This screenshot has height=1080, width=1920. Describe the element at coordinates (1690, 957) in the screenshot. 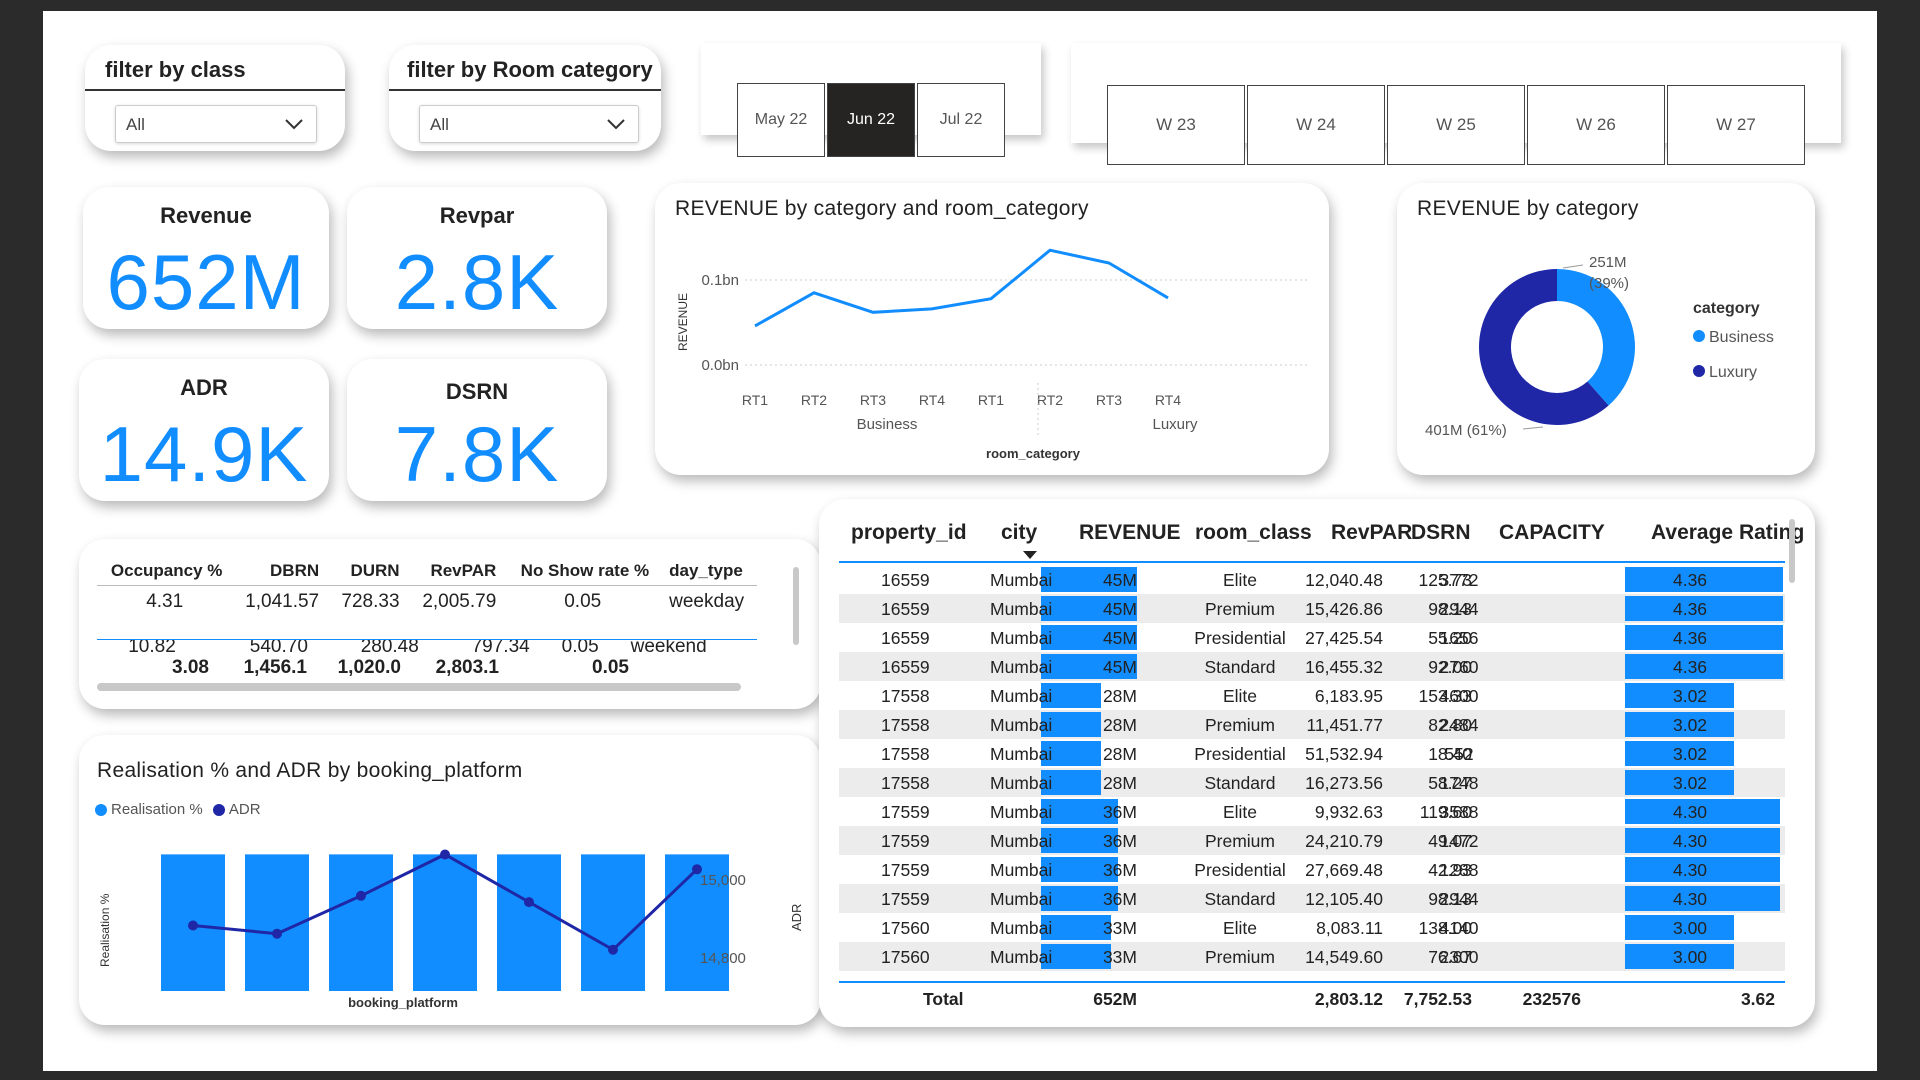

I see `rating-cell: 3.00` at that location.